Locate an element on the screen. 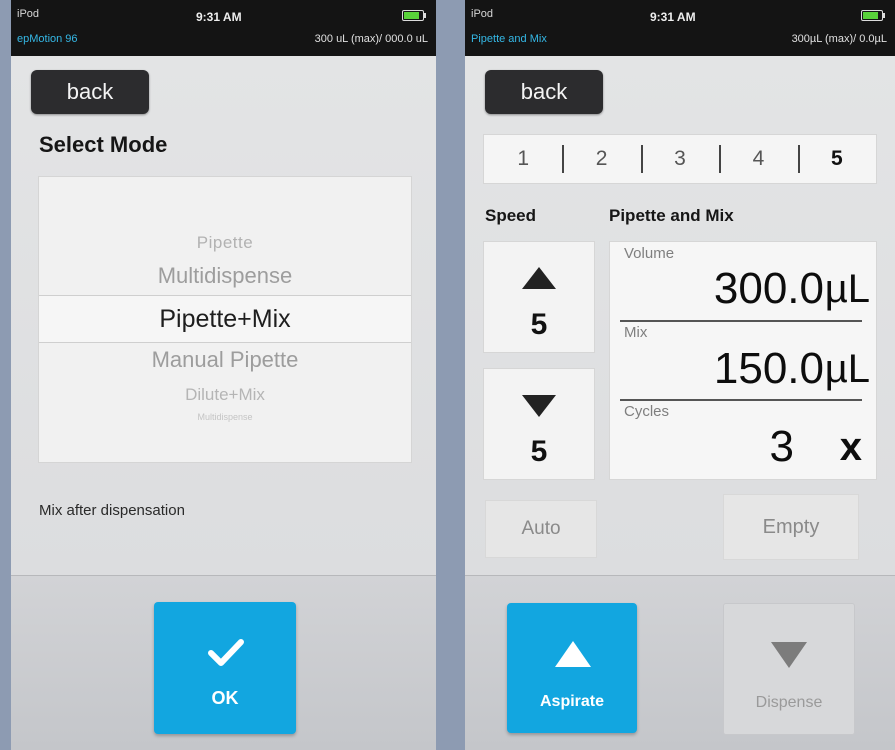 The image size is (895, 750). picker-item-multidispense: Multidispense is located at coordinates (225, 276).